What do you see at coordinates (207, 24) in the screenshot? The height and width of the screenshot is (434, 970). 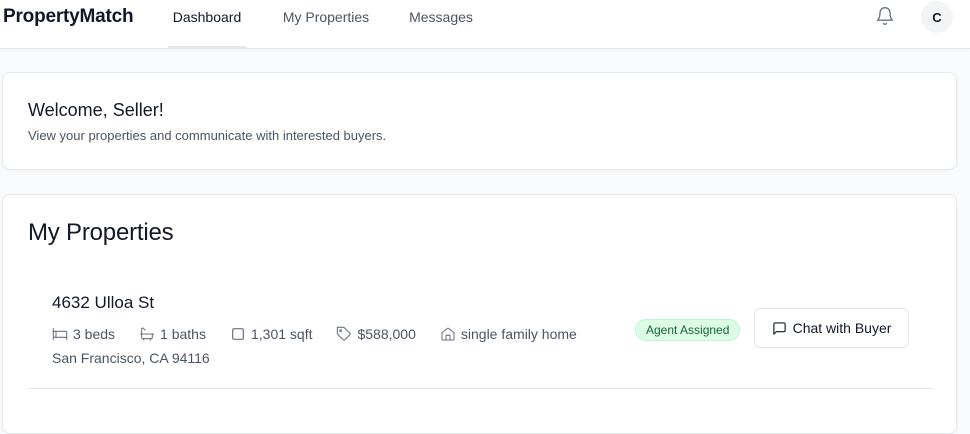 I see `tab-dashboard: Dashboard` at bounding box center [207, 24].